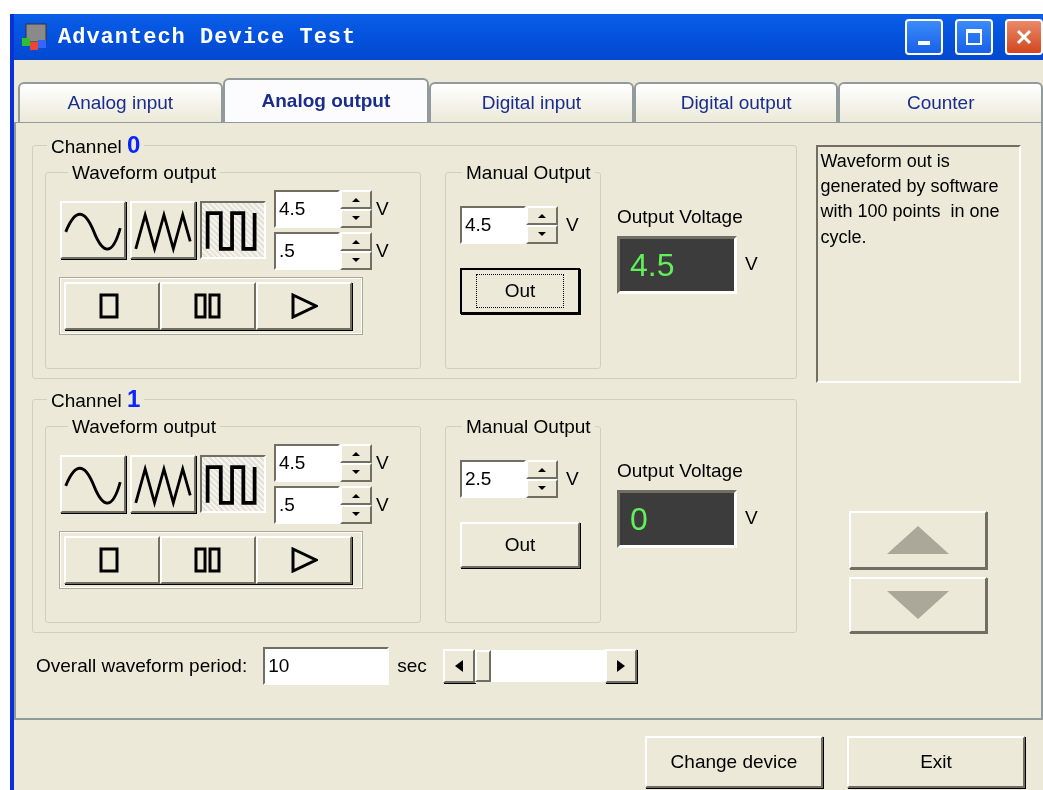  I want to click on info-text: Waveform out is generated by software with 100 points in one cycle., so click(918, 264).